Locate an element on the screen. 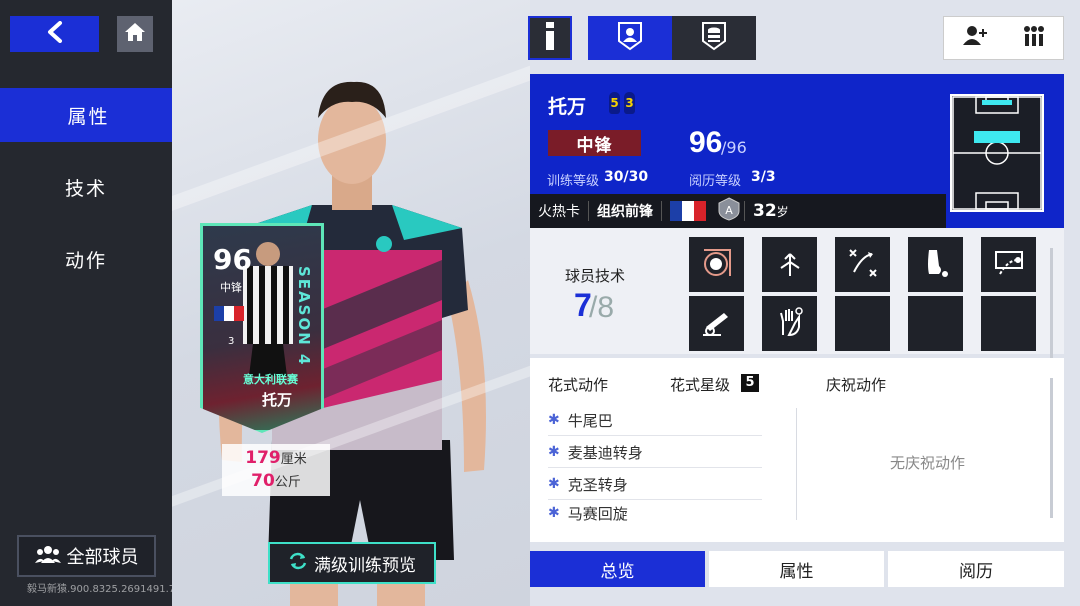 This screenshot has width=1080, height=606. age-unit: 岁 is located at coordinates (782, 212).